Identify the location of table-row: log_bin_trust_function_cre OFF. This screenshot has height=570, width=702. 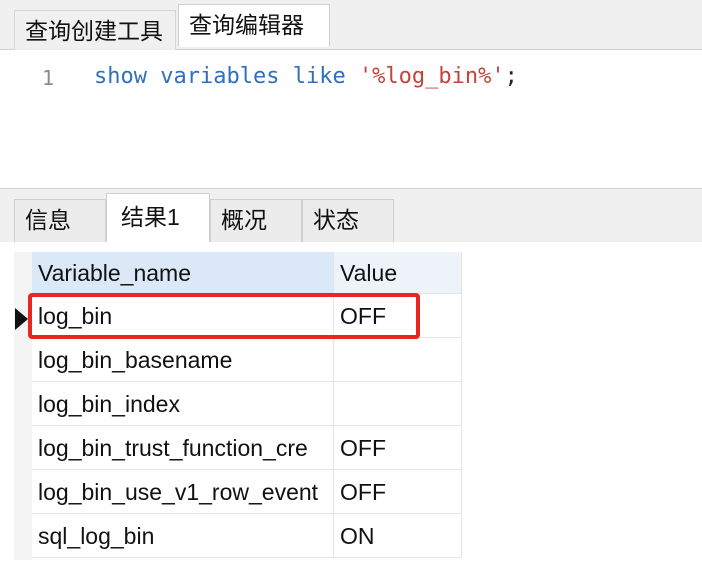
(247, 448).